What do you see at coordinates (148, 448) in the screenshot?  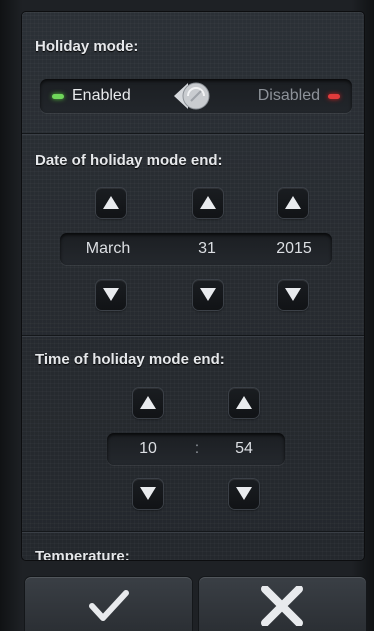 I see `hour-value: 10` at bounding box center [148, 448].